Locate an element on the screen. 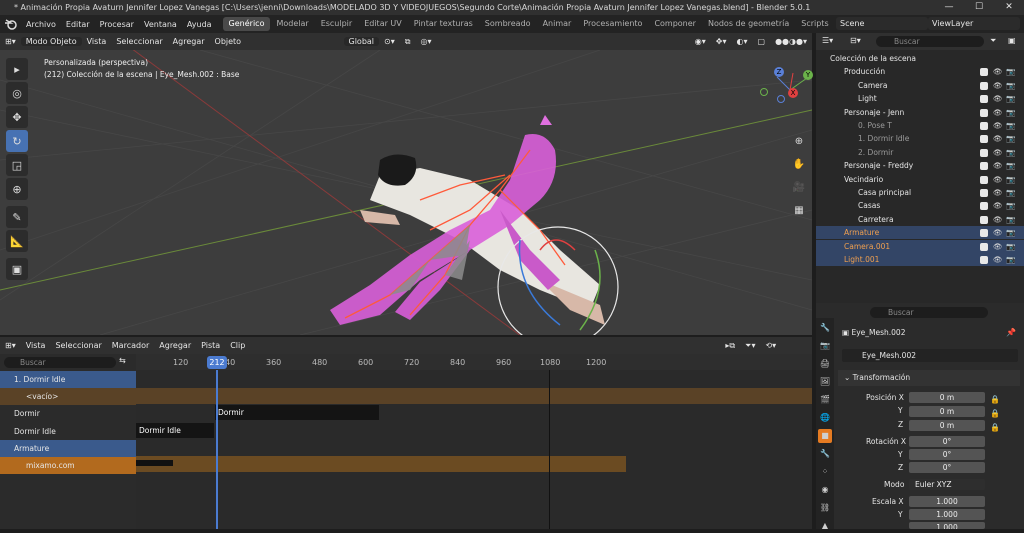 This screenshot has height=533, width=1024. playhead-line is located at coordinates (217, 449).